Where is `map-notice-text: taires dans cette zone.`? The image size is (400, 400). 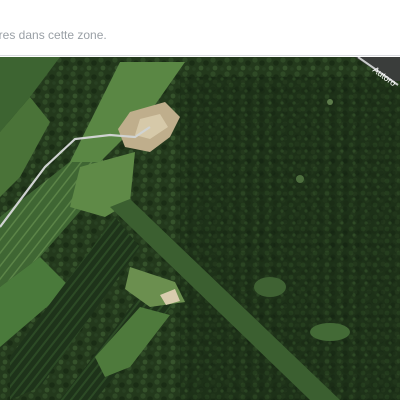 map-notice-text: taires dans cette zone. is located at coordinates (53, 35).